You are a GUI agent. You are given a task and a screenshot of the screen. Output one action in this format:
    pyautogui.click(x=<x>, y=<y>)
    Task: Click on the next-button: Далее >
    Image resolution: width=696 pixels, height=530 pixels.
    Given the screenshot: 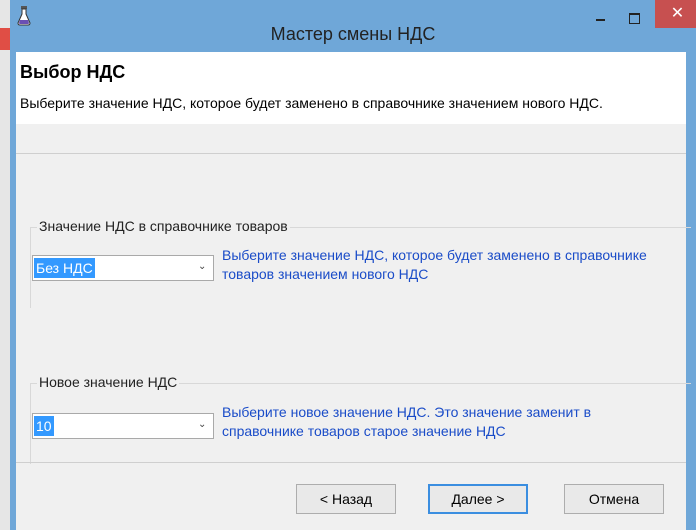 What is the action you would take?
    pyautogui.click(x=478, y=499)
    